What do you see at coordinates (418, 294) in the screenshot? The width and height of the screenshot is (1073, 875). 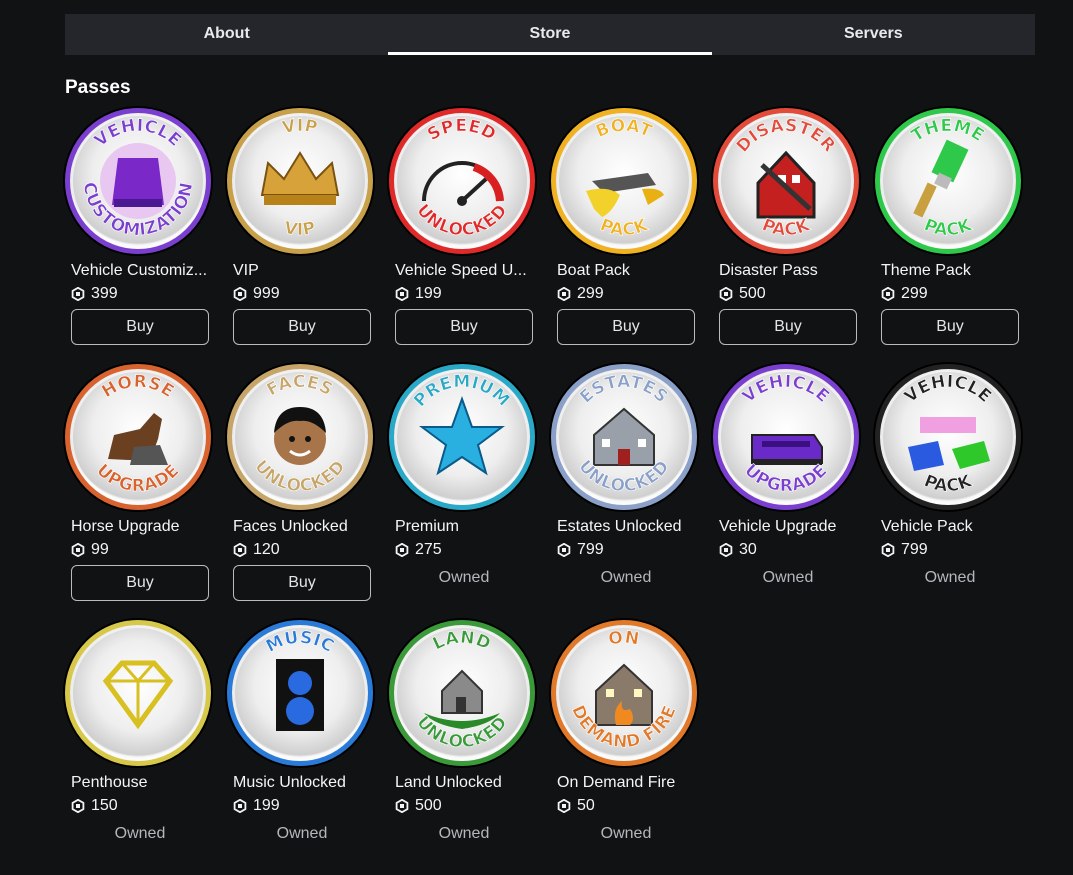 I see `price-row: 199` at bounding box center [418, 294].